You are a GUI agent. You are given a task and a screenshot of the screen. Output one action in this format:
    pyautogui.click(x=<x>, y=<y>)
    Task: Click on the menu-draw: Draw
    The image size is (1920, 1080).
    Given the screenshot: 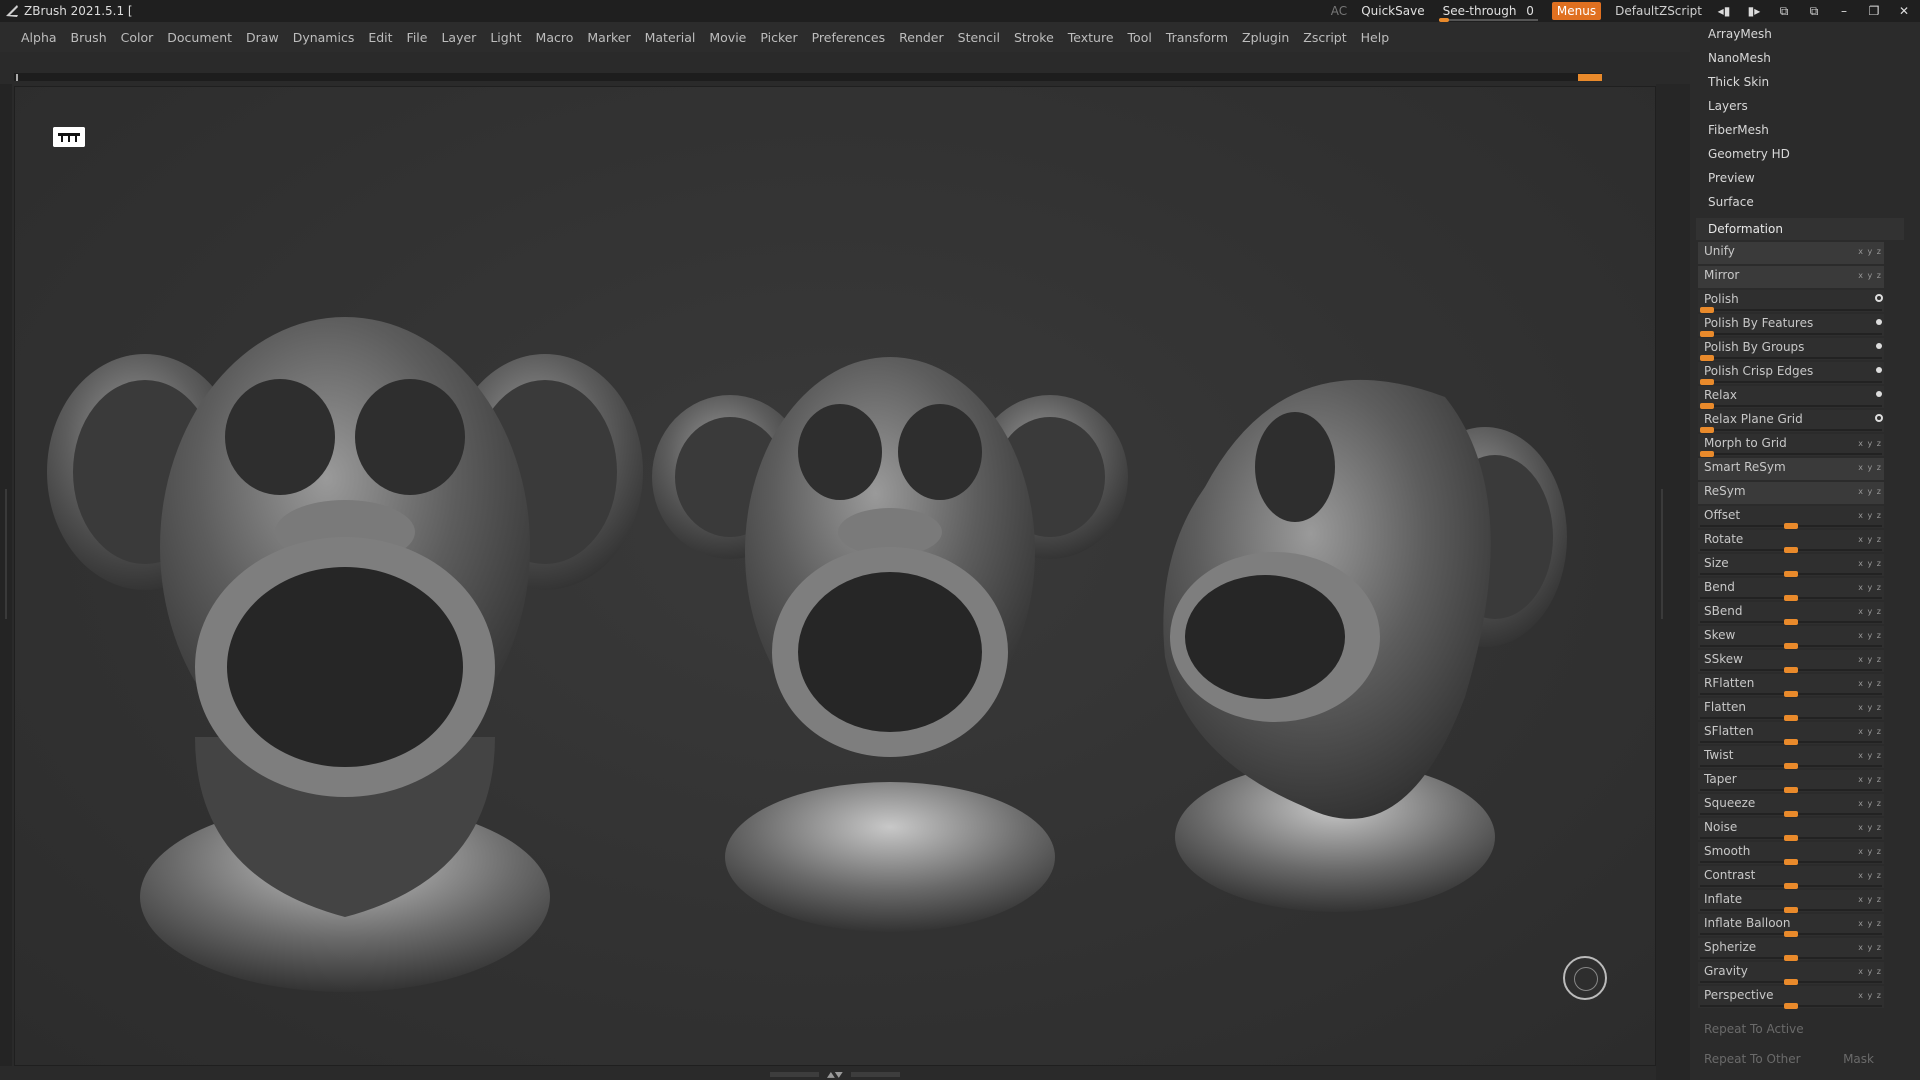 What is the action you would take?
    pyautogui.click(x=262, y=37)
    